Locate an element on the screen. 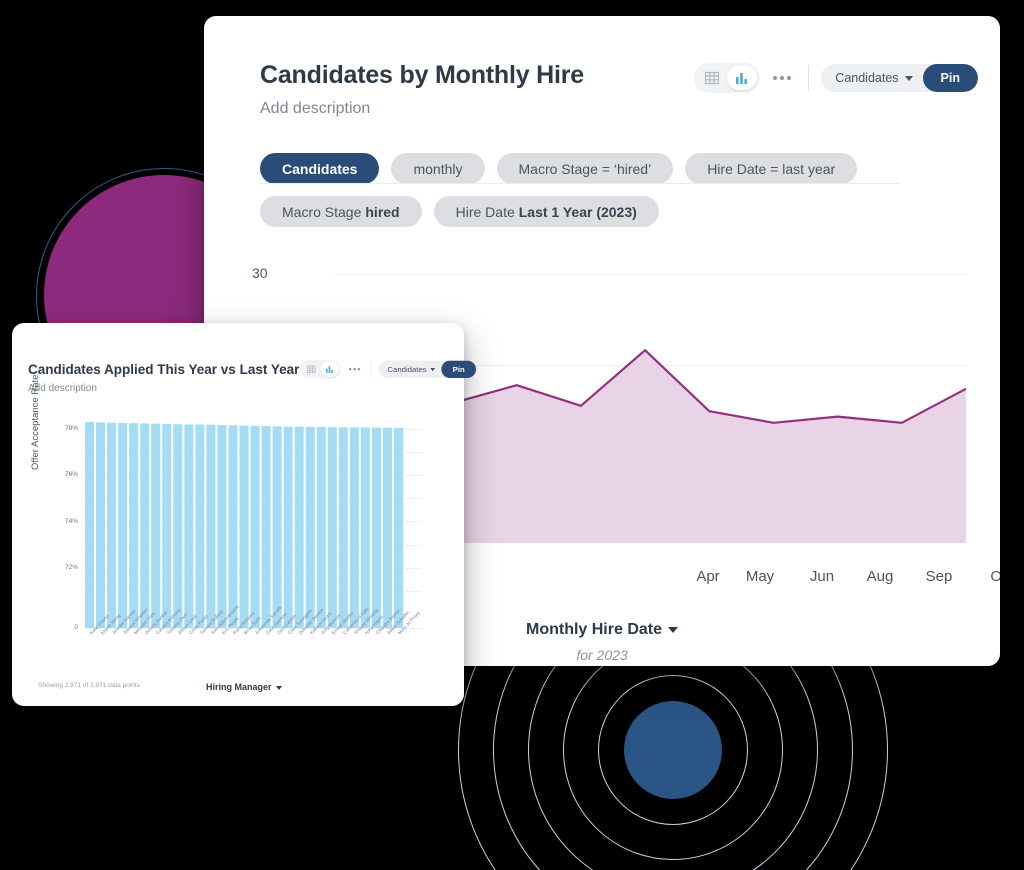  description-placeholder: Add description is located at coordinates (315, 109).